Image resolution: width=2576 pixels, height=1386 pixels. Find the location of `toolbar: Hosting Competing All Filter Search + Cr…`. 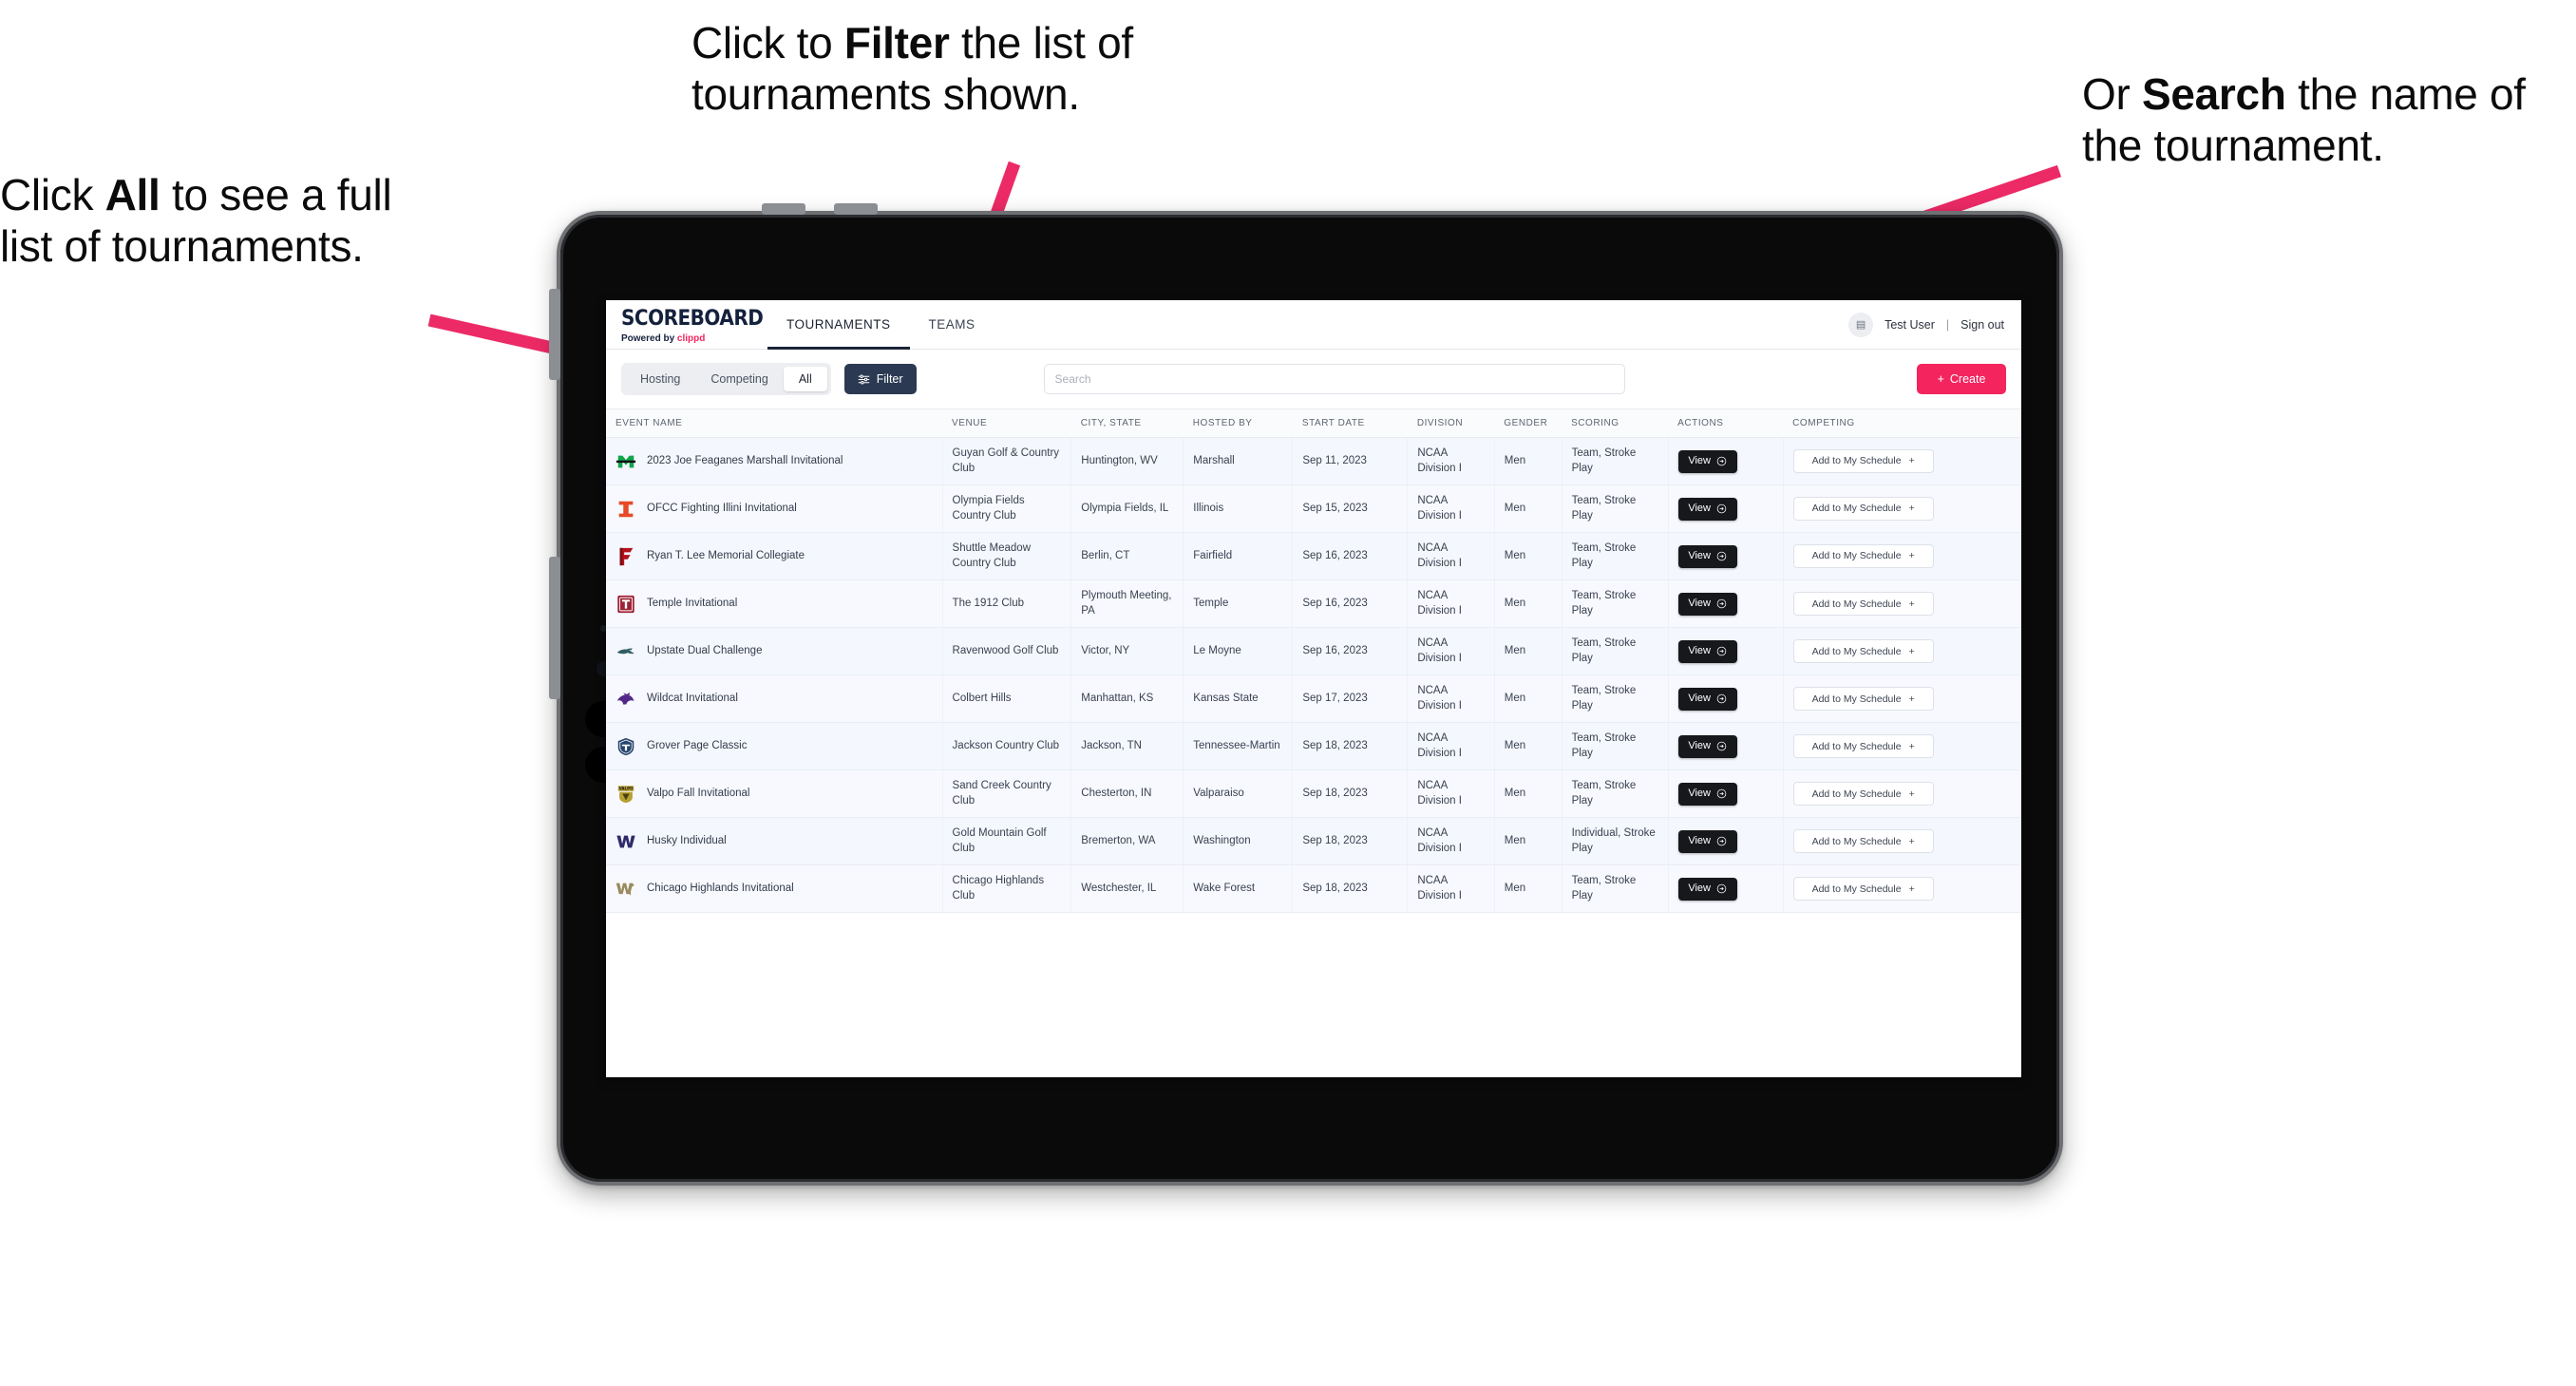

toolbar: Hosting Competing All Filter Search + Cr… is located at coordinates (1313, 379).